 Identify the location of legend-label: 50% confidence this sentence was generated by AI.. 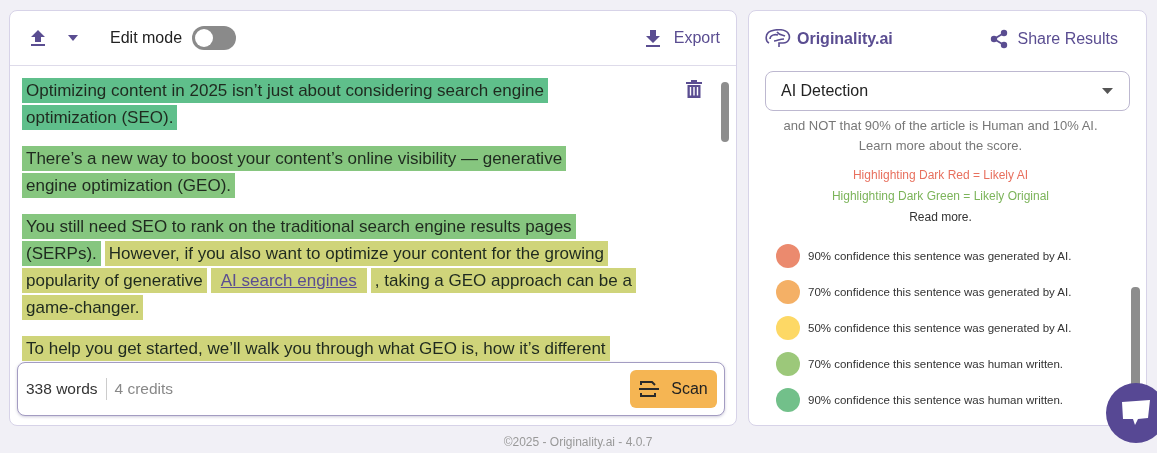
(940, 328).